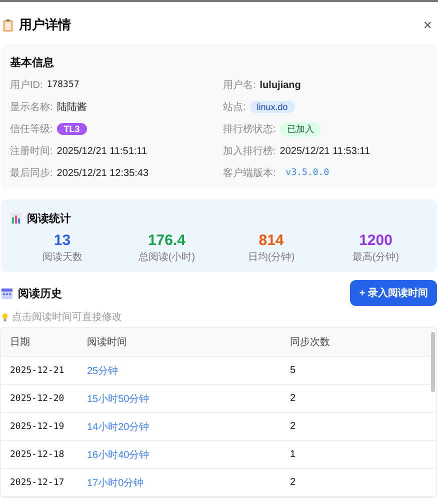  I want to click on field-label: 客户端版本:, so click(249, 173).